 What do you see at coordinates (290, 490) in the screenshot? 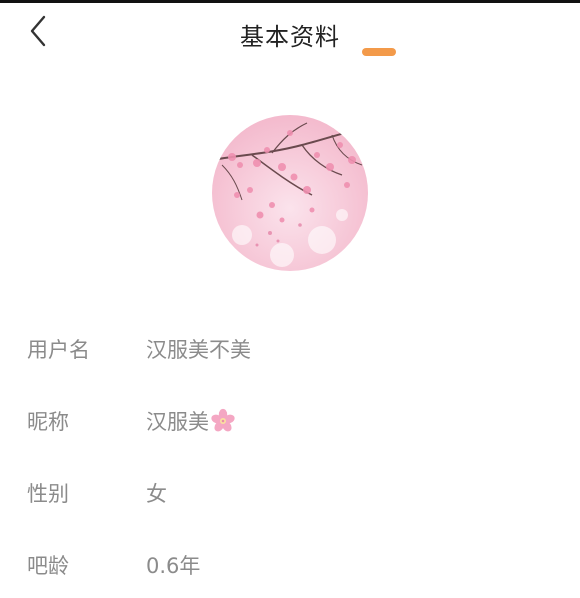
I see `profile-row-gender: 性别 女` at bounding box center [290, 490].